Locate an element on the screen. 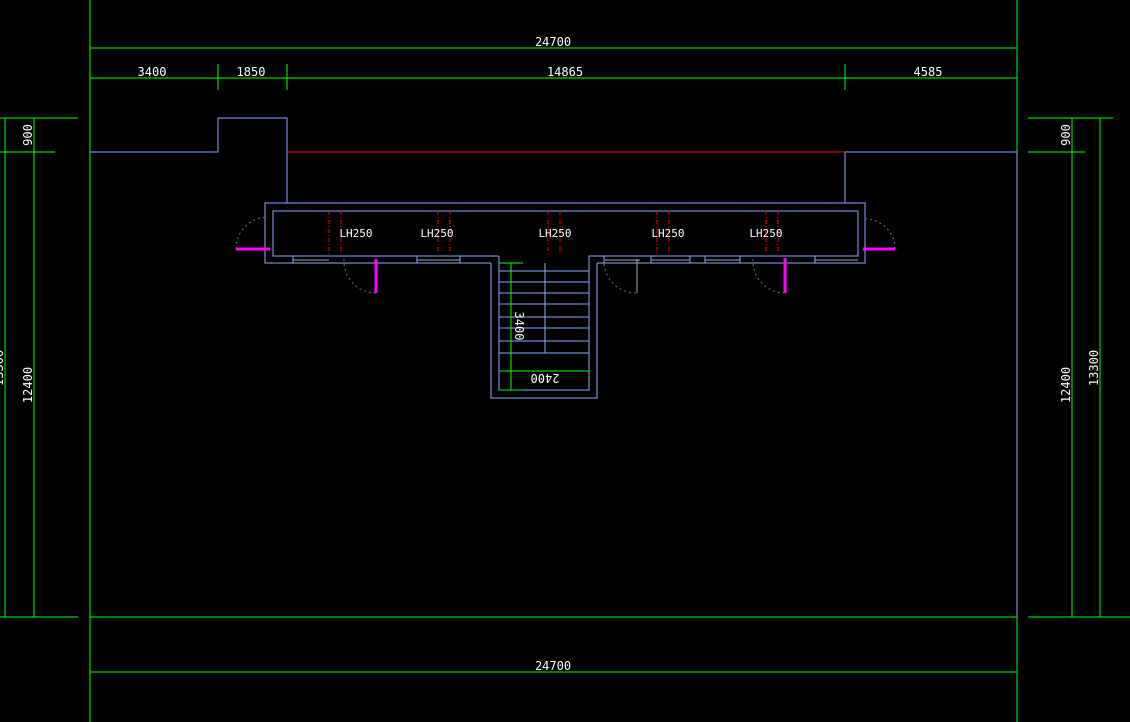 The height and width of the screenshot is (722, 1130). dim-stair-length: 3400 is located at coordinates (519, 326).